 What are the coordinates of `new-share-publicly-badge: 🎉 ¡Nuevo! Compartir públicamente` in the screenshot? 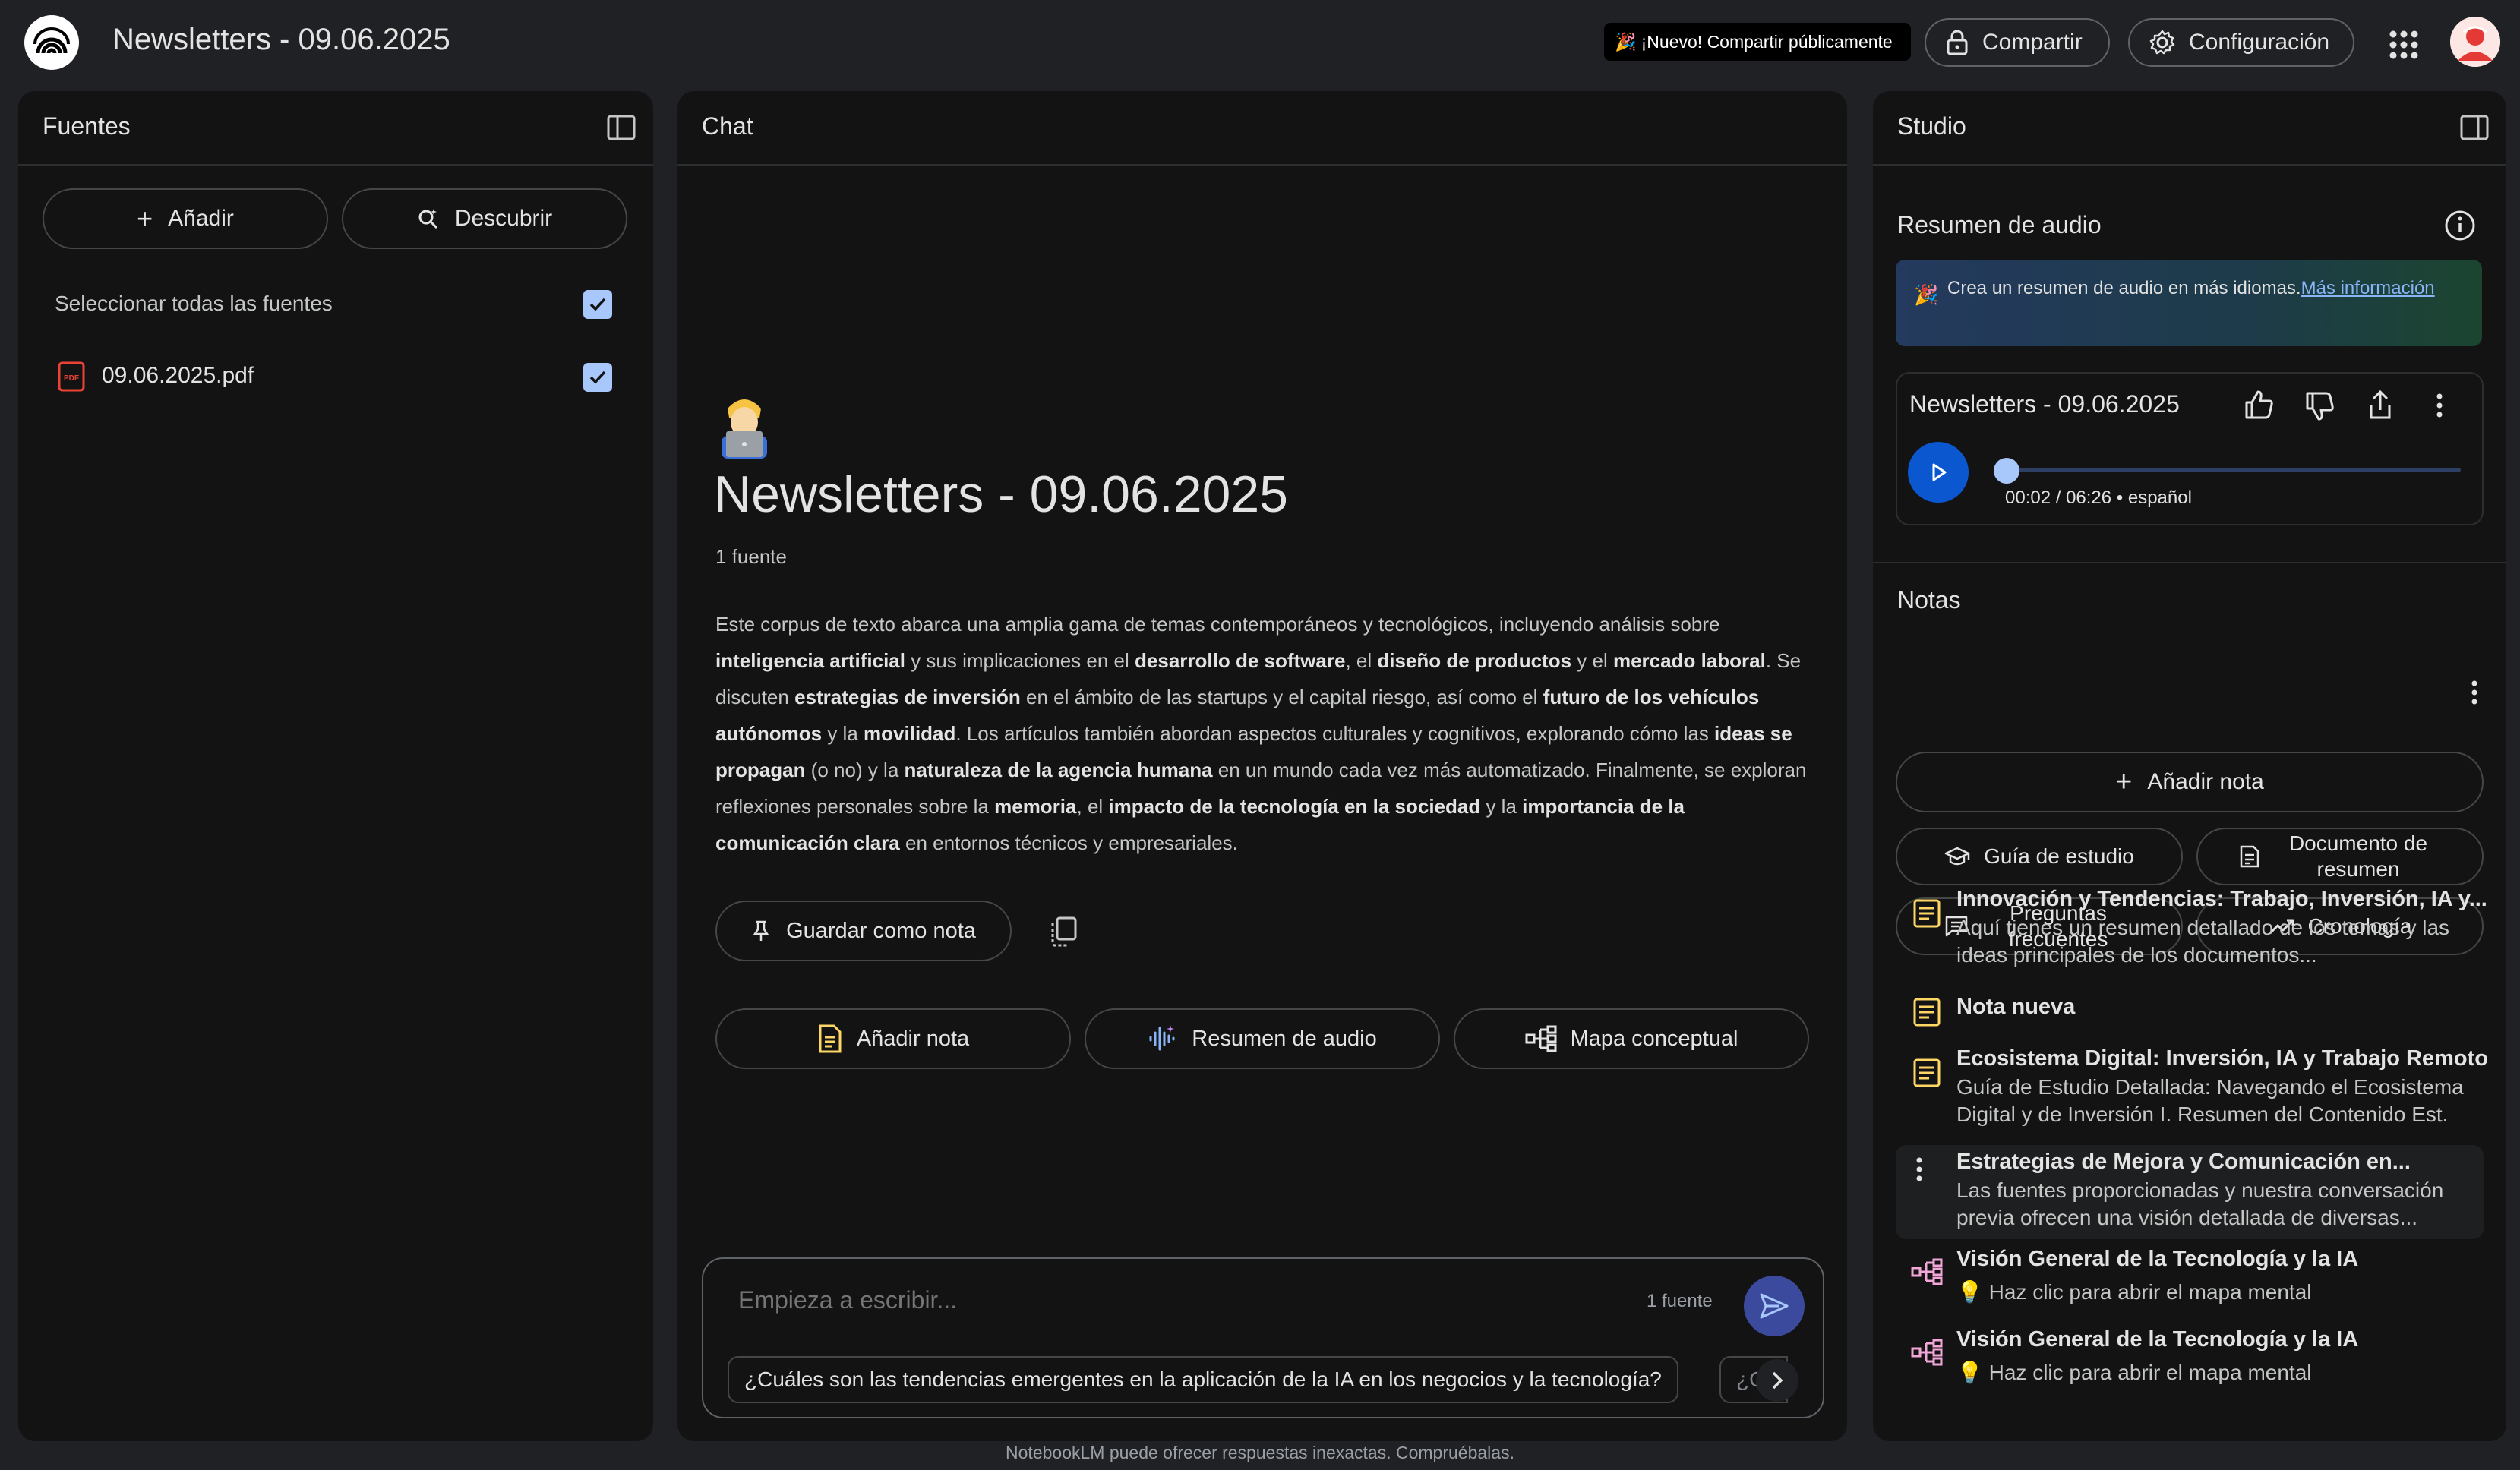 It's located at (1757, 42).